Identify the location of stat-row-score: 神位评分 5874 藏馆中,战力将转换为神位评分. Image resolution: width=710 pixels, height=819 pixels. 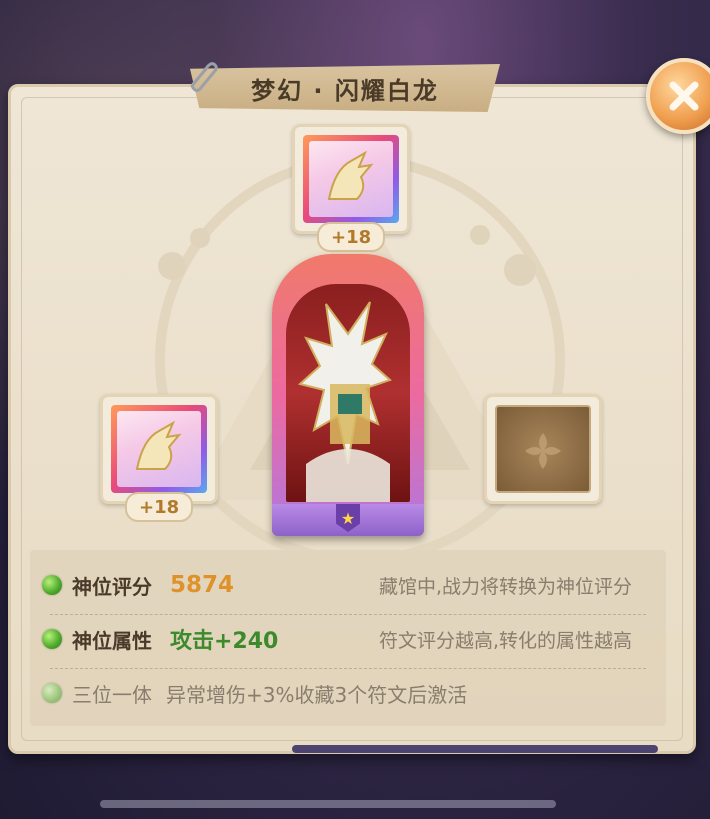
(348, 585).